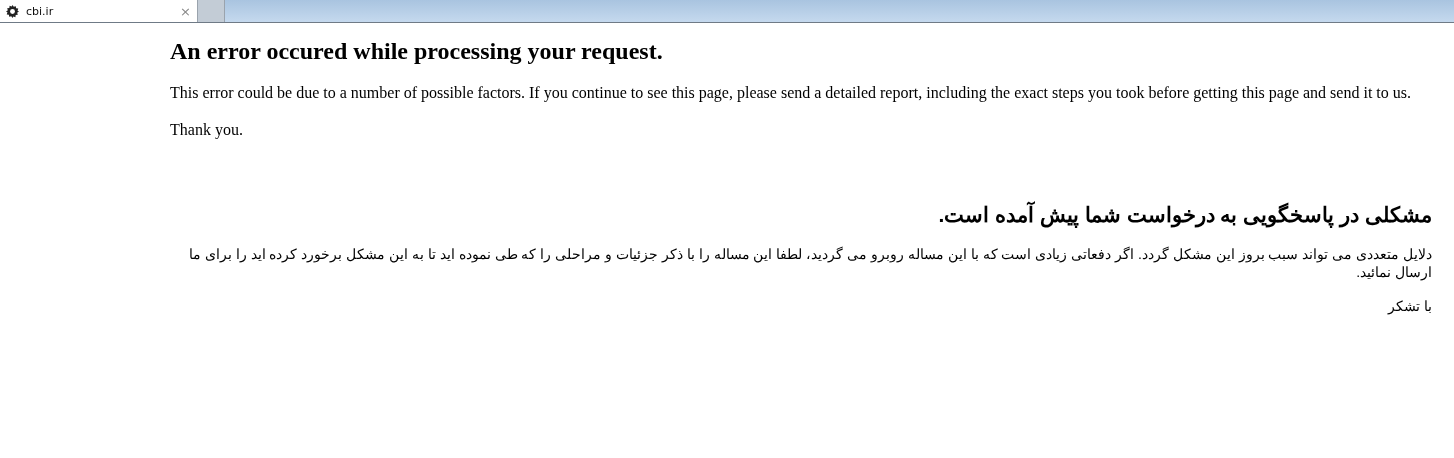  Describe the element at coordinates (791, 92) in the screenshot. I see `error-message: This error could be due to a number of possible factors. If you continue to see this page, please send a detailed report, including the exact steps you took before getting this page and send it to us.` at that location.